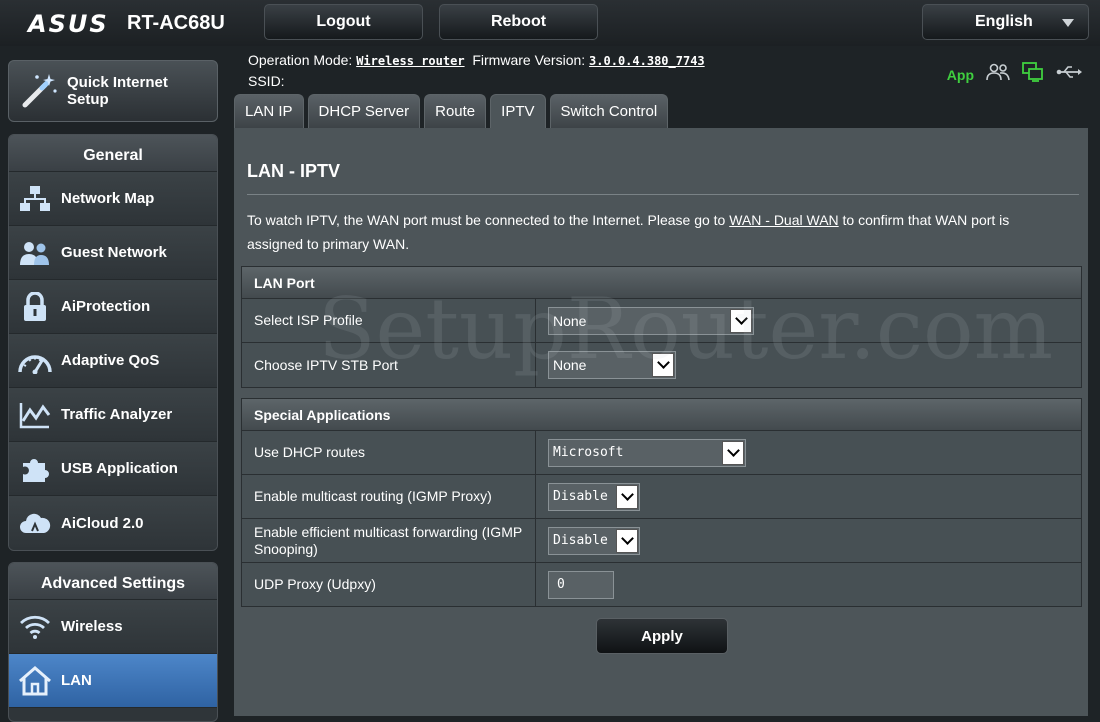 This screenshot has height=722, width=1100. Describe the element at coordinates (35, 680) in the screenshot. I see `home-icon` at that location.